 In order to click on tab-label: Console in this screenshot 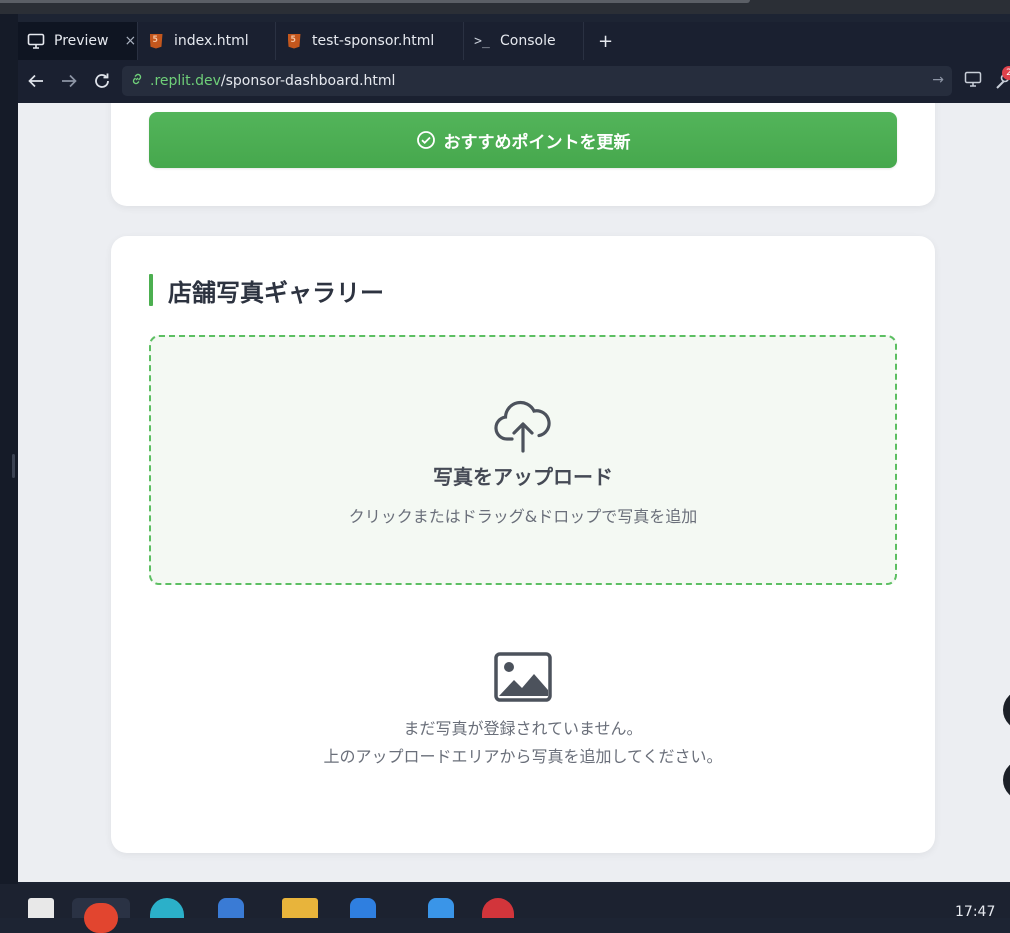, I will do `click(528, 41)`.